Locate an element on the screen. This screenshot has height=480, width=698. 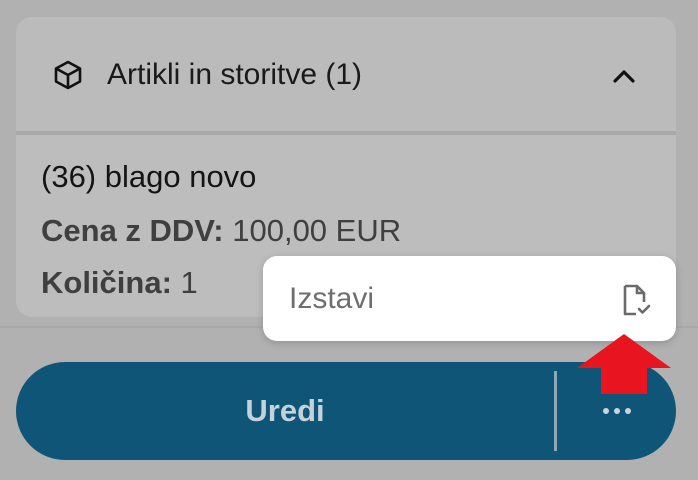
card-divider is located at coordinates (346, 133).